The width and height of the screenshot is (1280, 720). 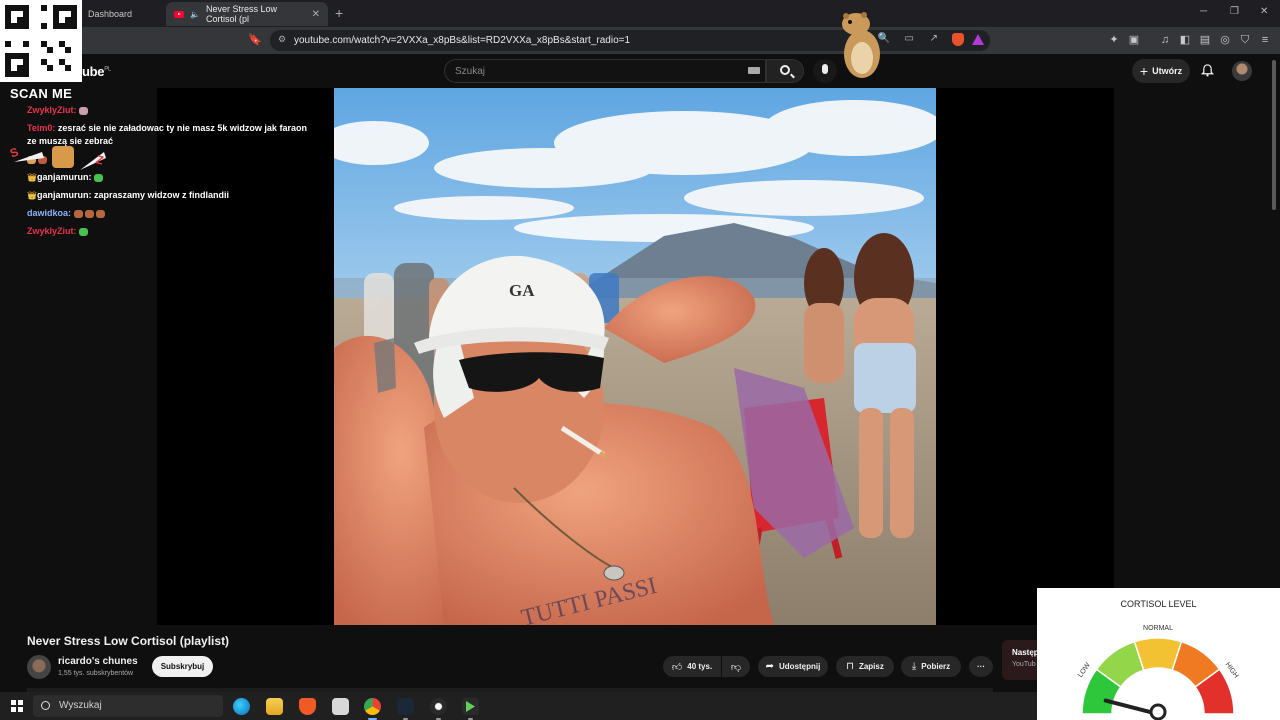 What do you see at coordinates (372, 709) in the screenshot?
I see `chrome-icon` at bounding box center [372, 709].